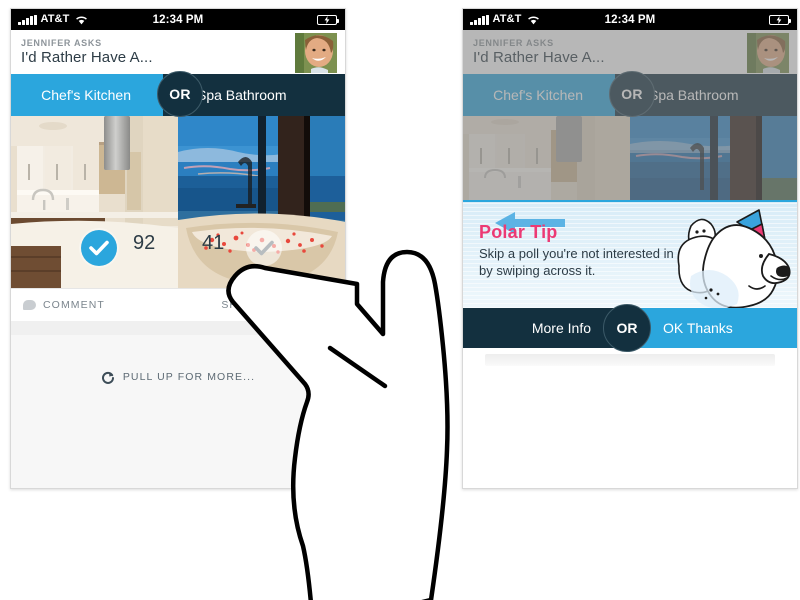  What do you see at coordinates (178, 259) in the screenshot?
I see `poll-score-row: 92 41` at bounding box center [178, 259].